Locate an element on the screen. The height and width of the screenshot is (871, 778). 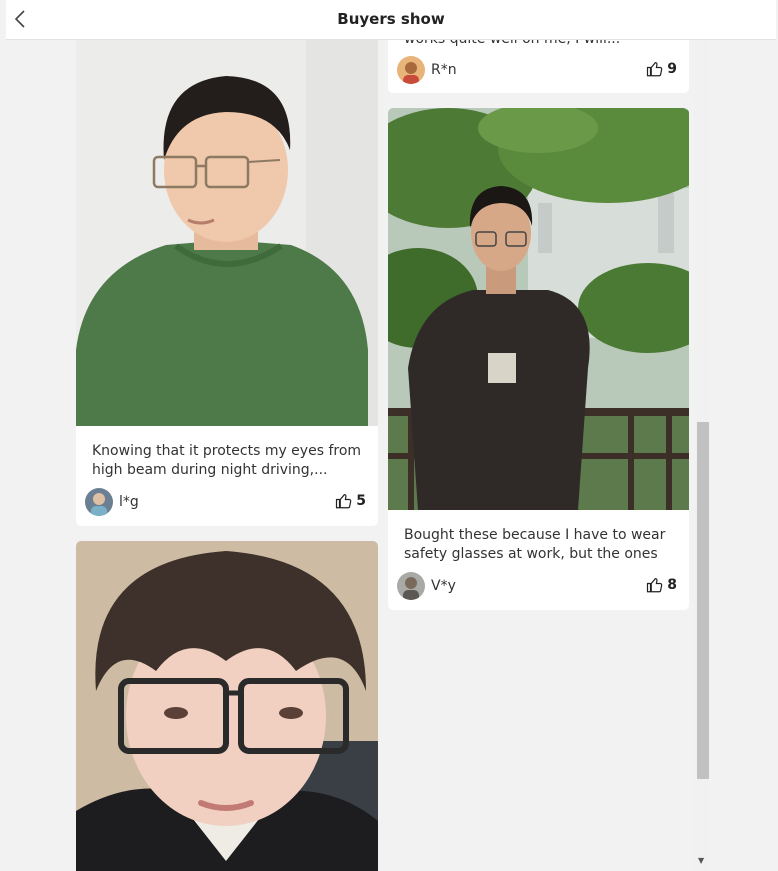
post-card-selfie is located at coordinates (227, 706).